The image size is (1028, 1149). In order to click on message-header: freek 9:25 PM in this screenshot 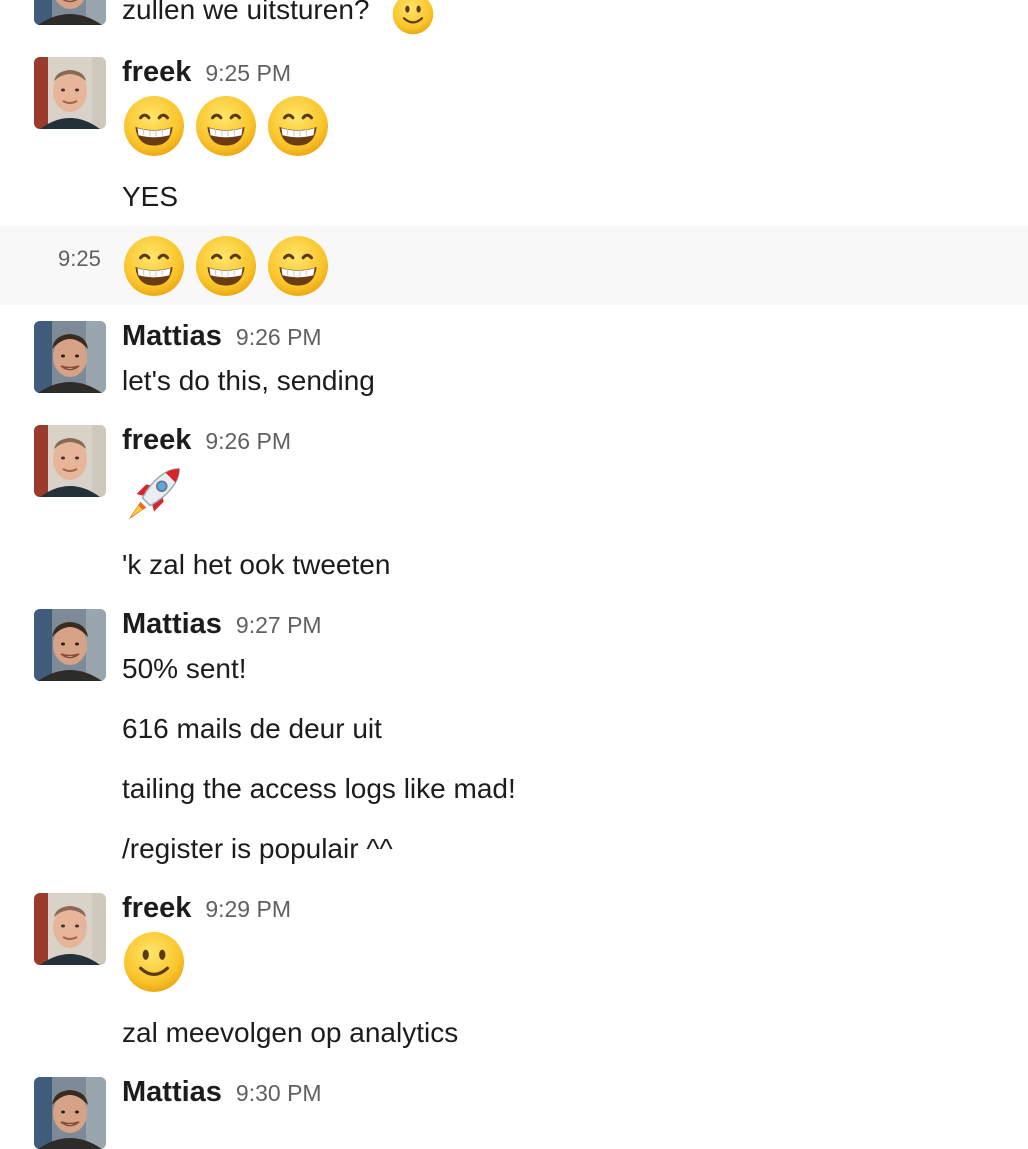, I will do `click(206, 72)`.